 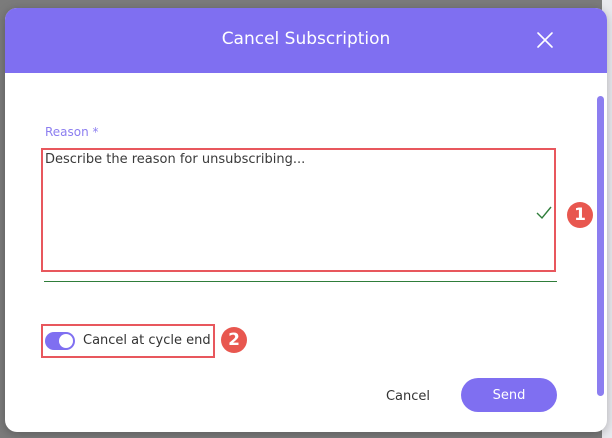 I want to click on reason-label: Reason *, so click(x=72, y=132).